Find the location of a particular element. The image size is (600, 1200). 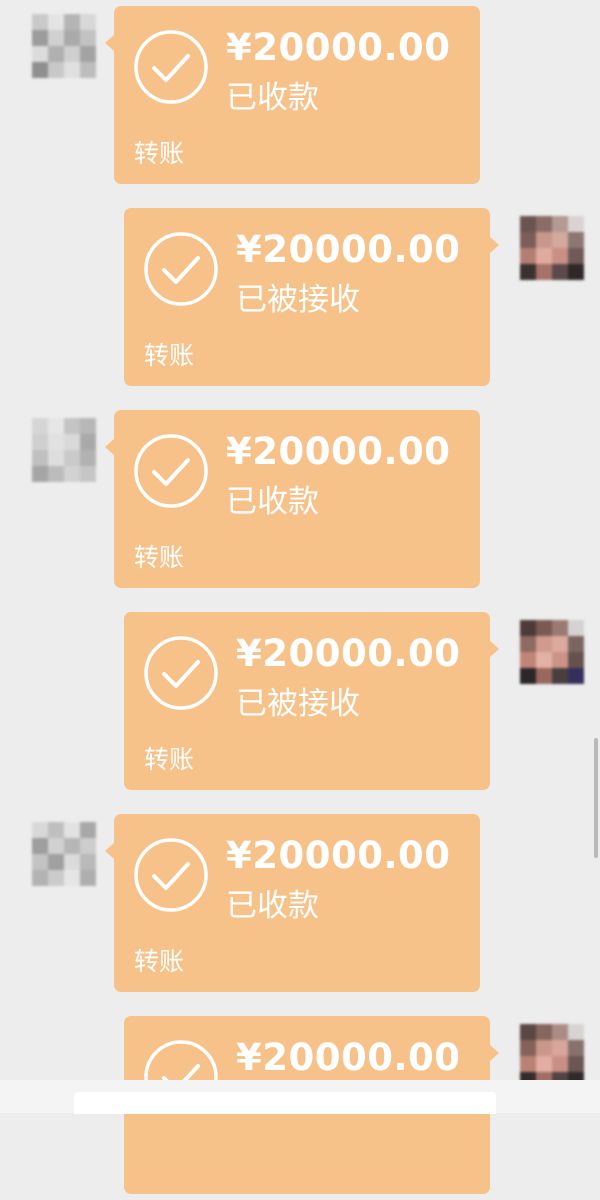

message-input is located at coordinates (285, 1103).